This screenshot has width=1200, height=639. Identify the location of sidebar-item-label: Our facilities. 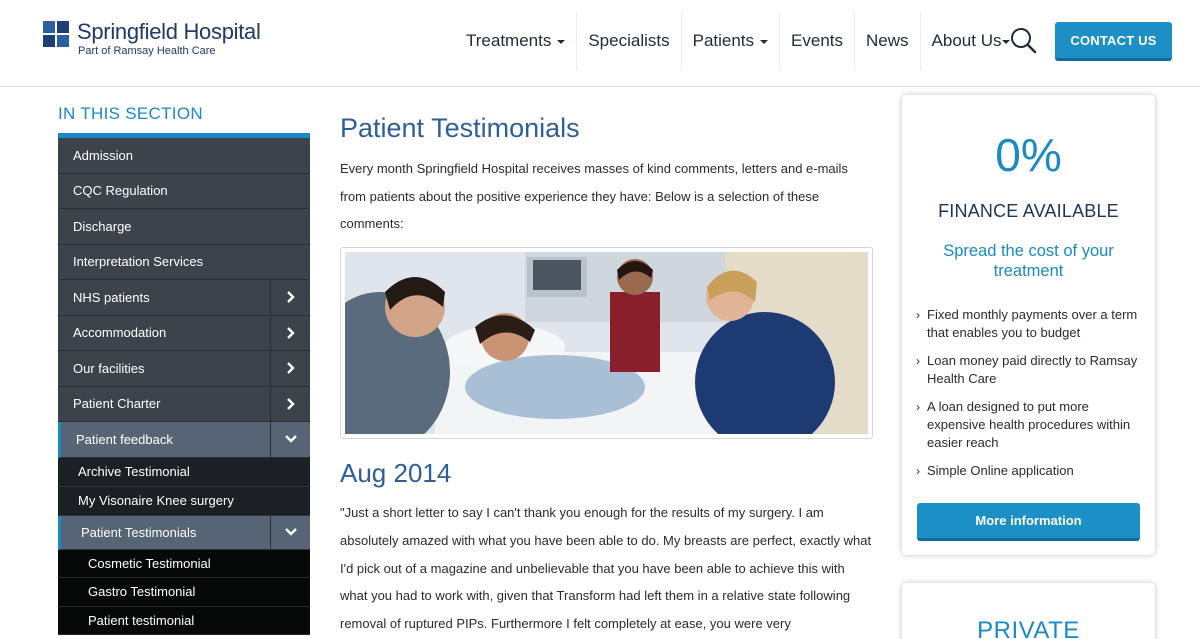
(109, 368).